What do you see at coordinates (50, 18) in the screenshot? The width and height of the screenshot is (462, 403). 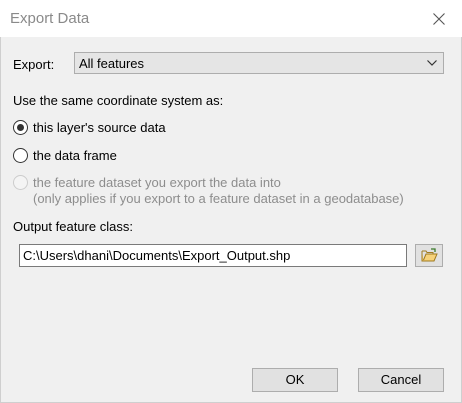 I see `window-title: Export Data` at bounding box center [50, 18].